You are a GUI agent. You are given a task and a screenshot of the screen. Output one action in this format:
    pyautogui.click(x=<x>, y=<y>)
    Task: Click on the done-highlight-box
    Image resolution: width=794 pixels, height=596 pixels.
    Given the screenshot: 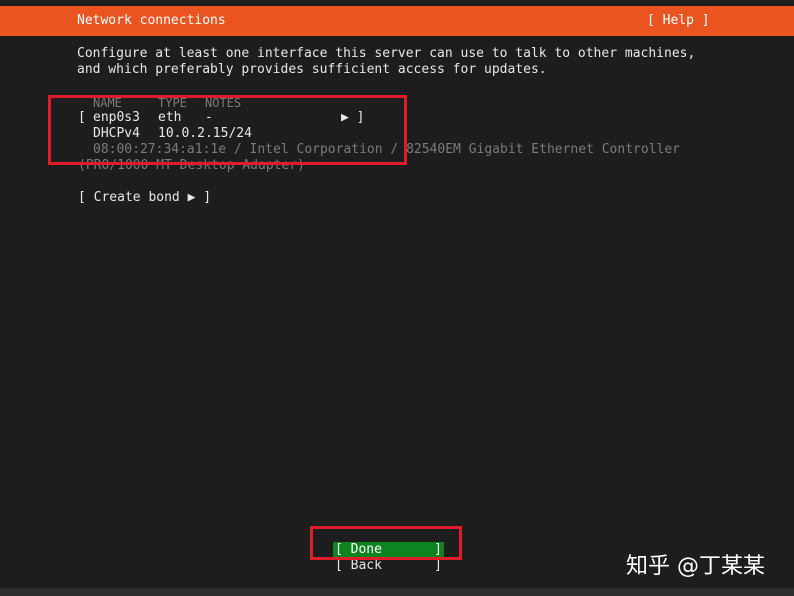 What is the action you would take?
    pyautogui.click(x=386, y=543)
    